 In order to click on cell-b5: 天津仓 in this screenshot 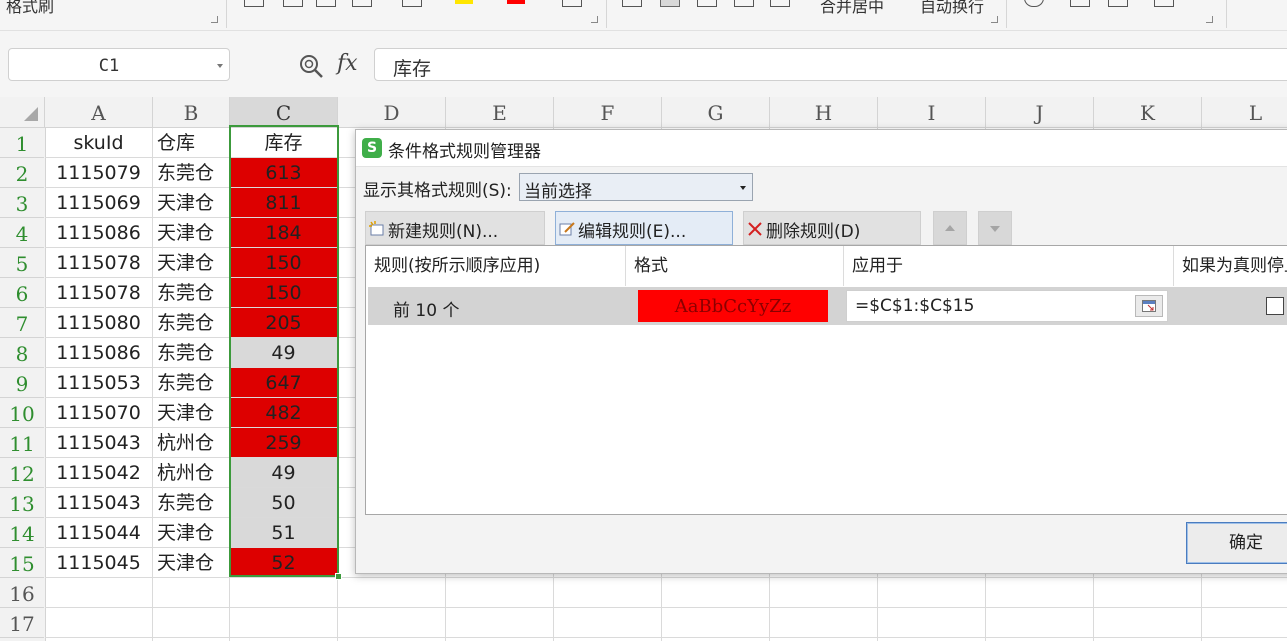, I will do `click(191, 262)`.